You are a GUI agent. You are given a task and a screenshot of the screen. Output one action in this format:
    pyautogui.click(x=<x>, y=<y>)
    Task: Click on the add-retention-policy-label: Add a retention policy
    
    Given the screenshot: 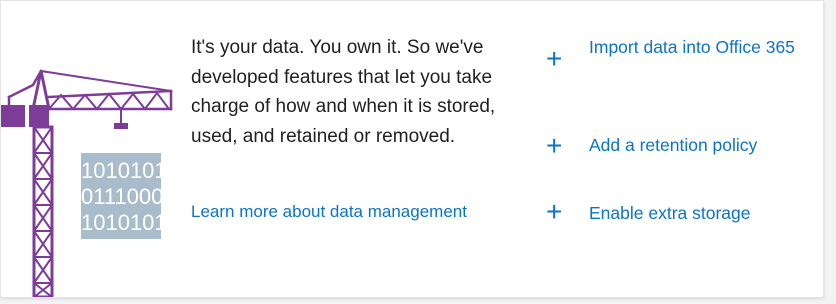 What is the action you would take?
    pyautogui.click(x=673, y=145)
    